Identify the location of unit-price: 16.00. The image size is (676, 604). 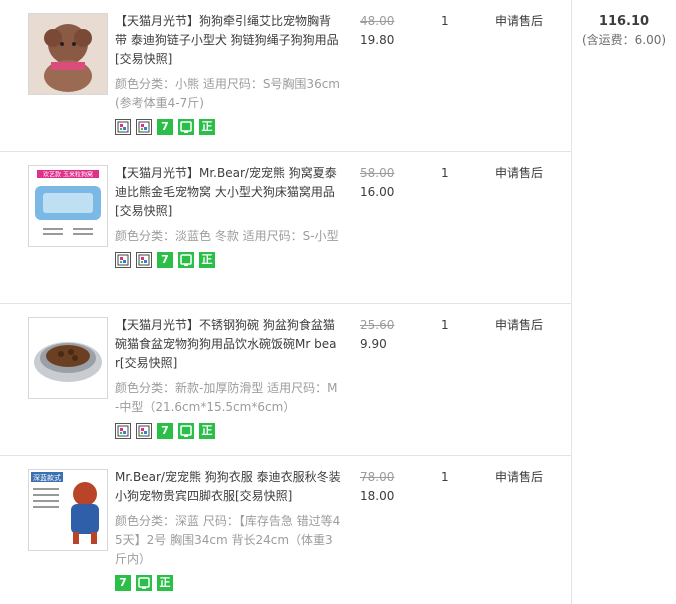
(377, 192).